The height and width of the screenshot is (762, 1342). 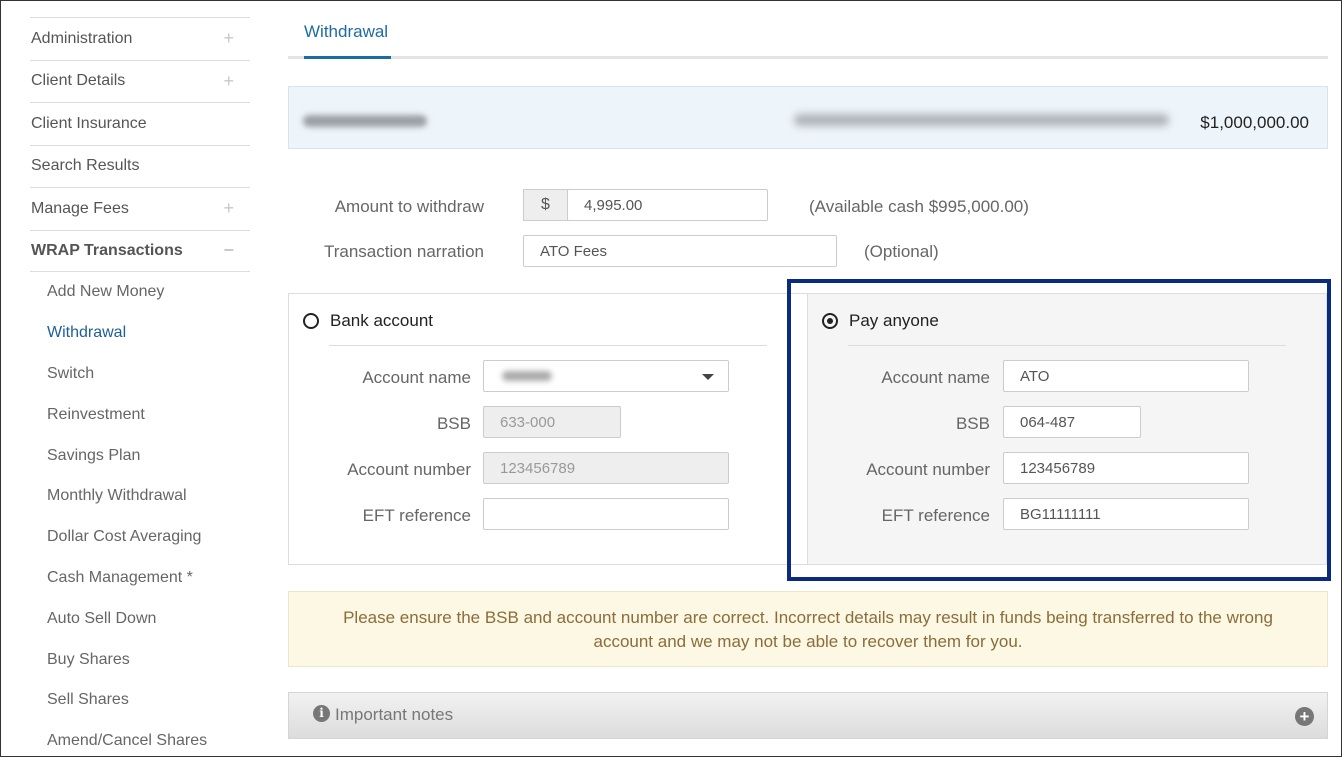 What do you see at coordinates (85, 166) in the screenshot?
I see `sidebar-item-label: Search Results` at bounding box center [85, 166].